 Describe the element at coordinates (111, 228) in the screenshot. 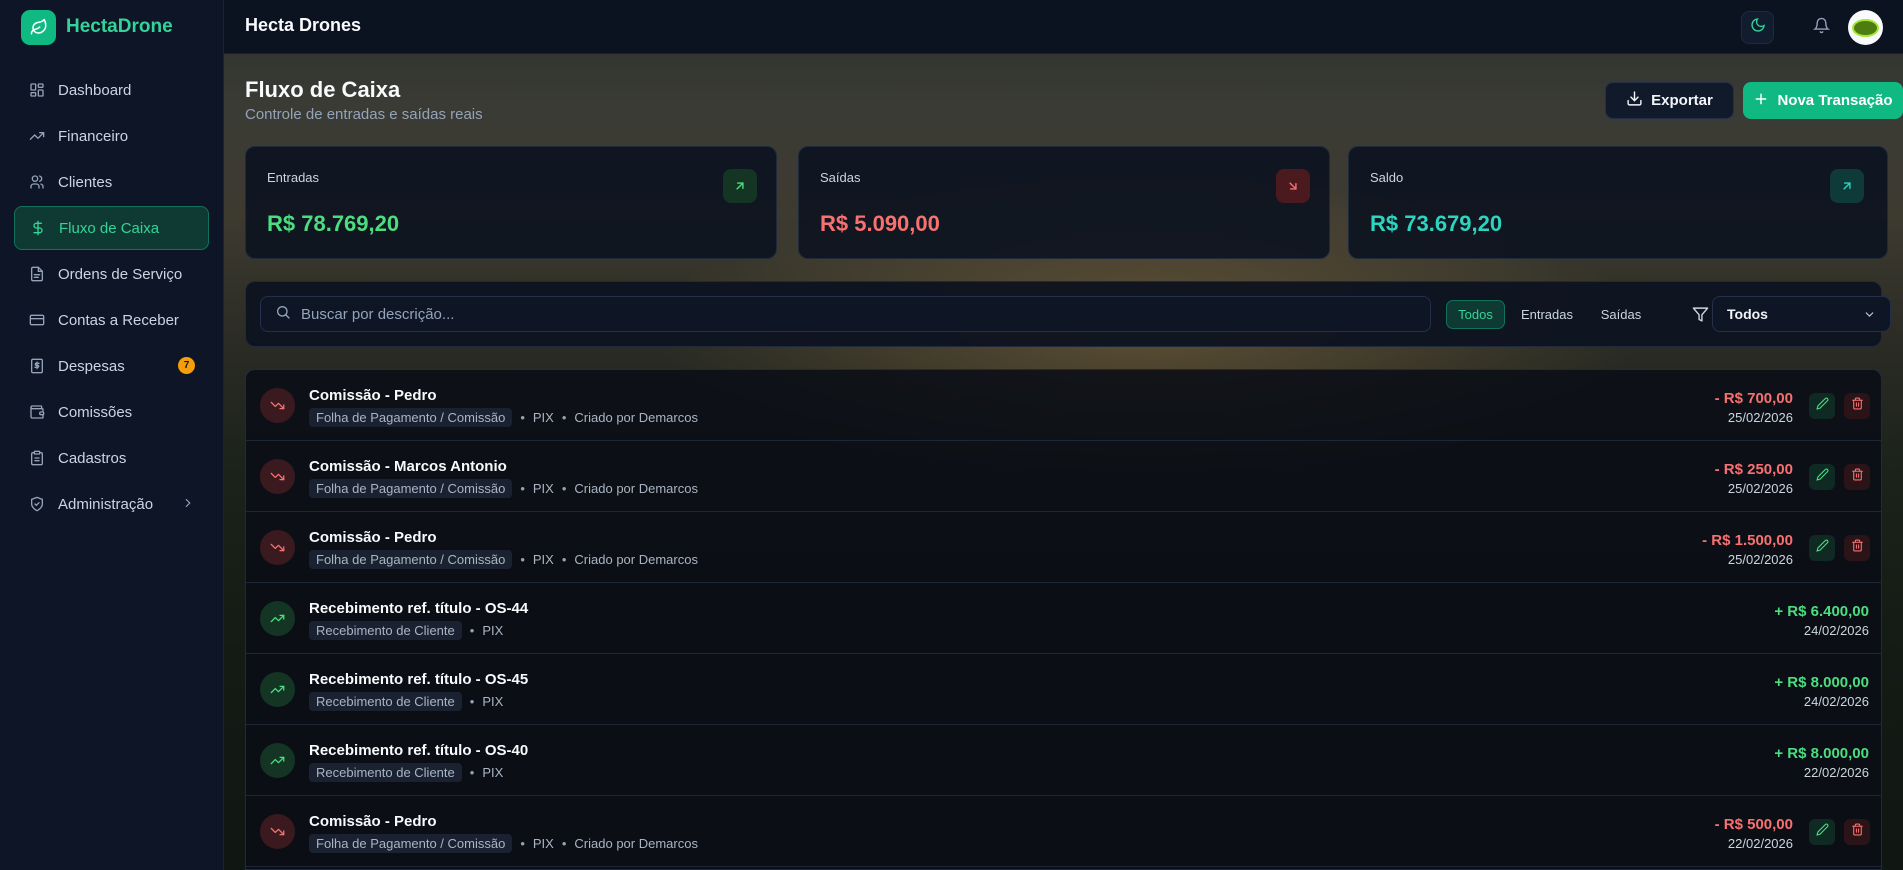

I see `sidebar-item-fluxo-de-caixa: Fluxo de Caixa` at that location.